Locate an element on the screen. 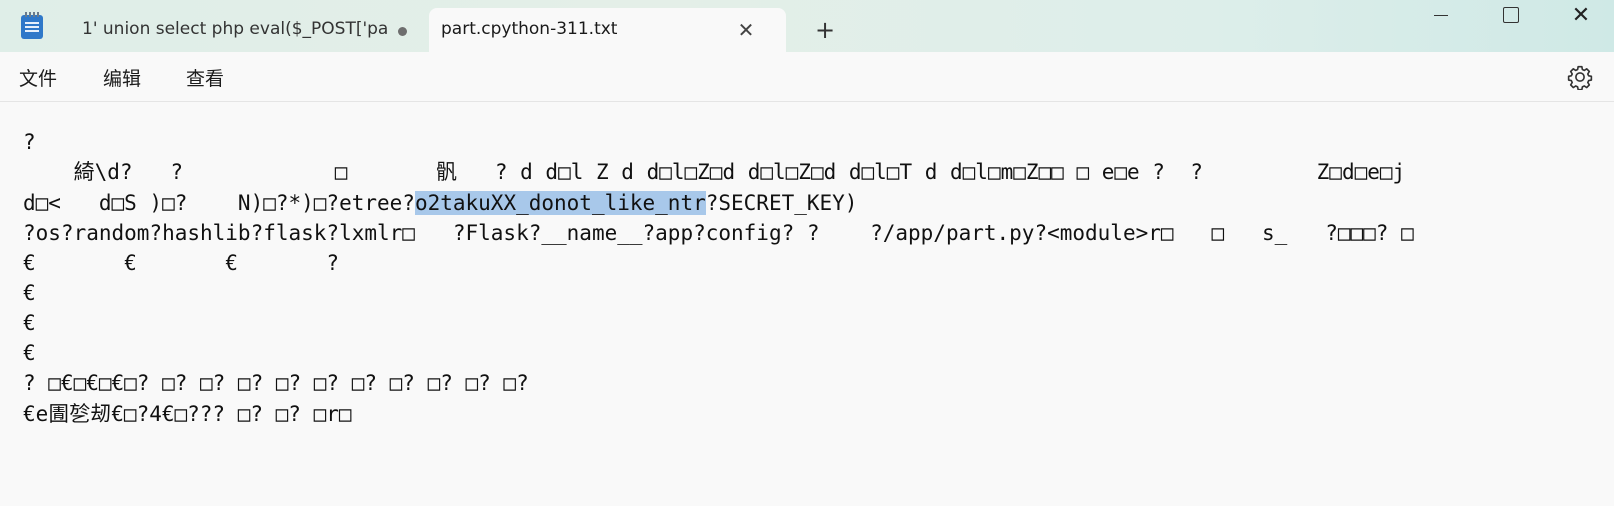 The image size is (1614, 506). tab-part-cpython: part.cpython-311.txt ✕ is located at coordinates (607, 30).